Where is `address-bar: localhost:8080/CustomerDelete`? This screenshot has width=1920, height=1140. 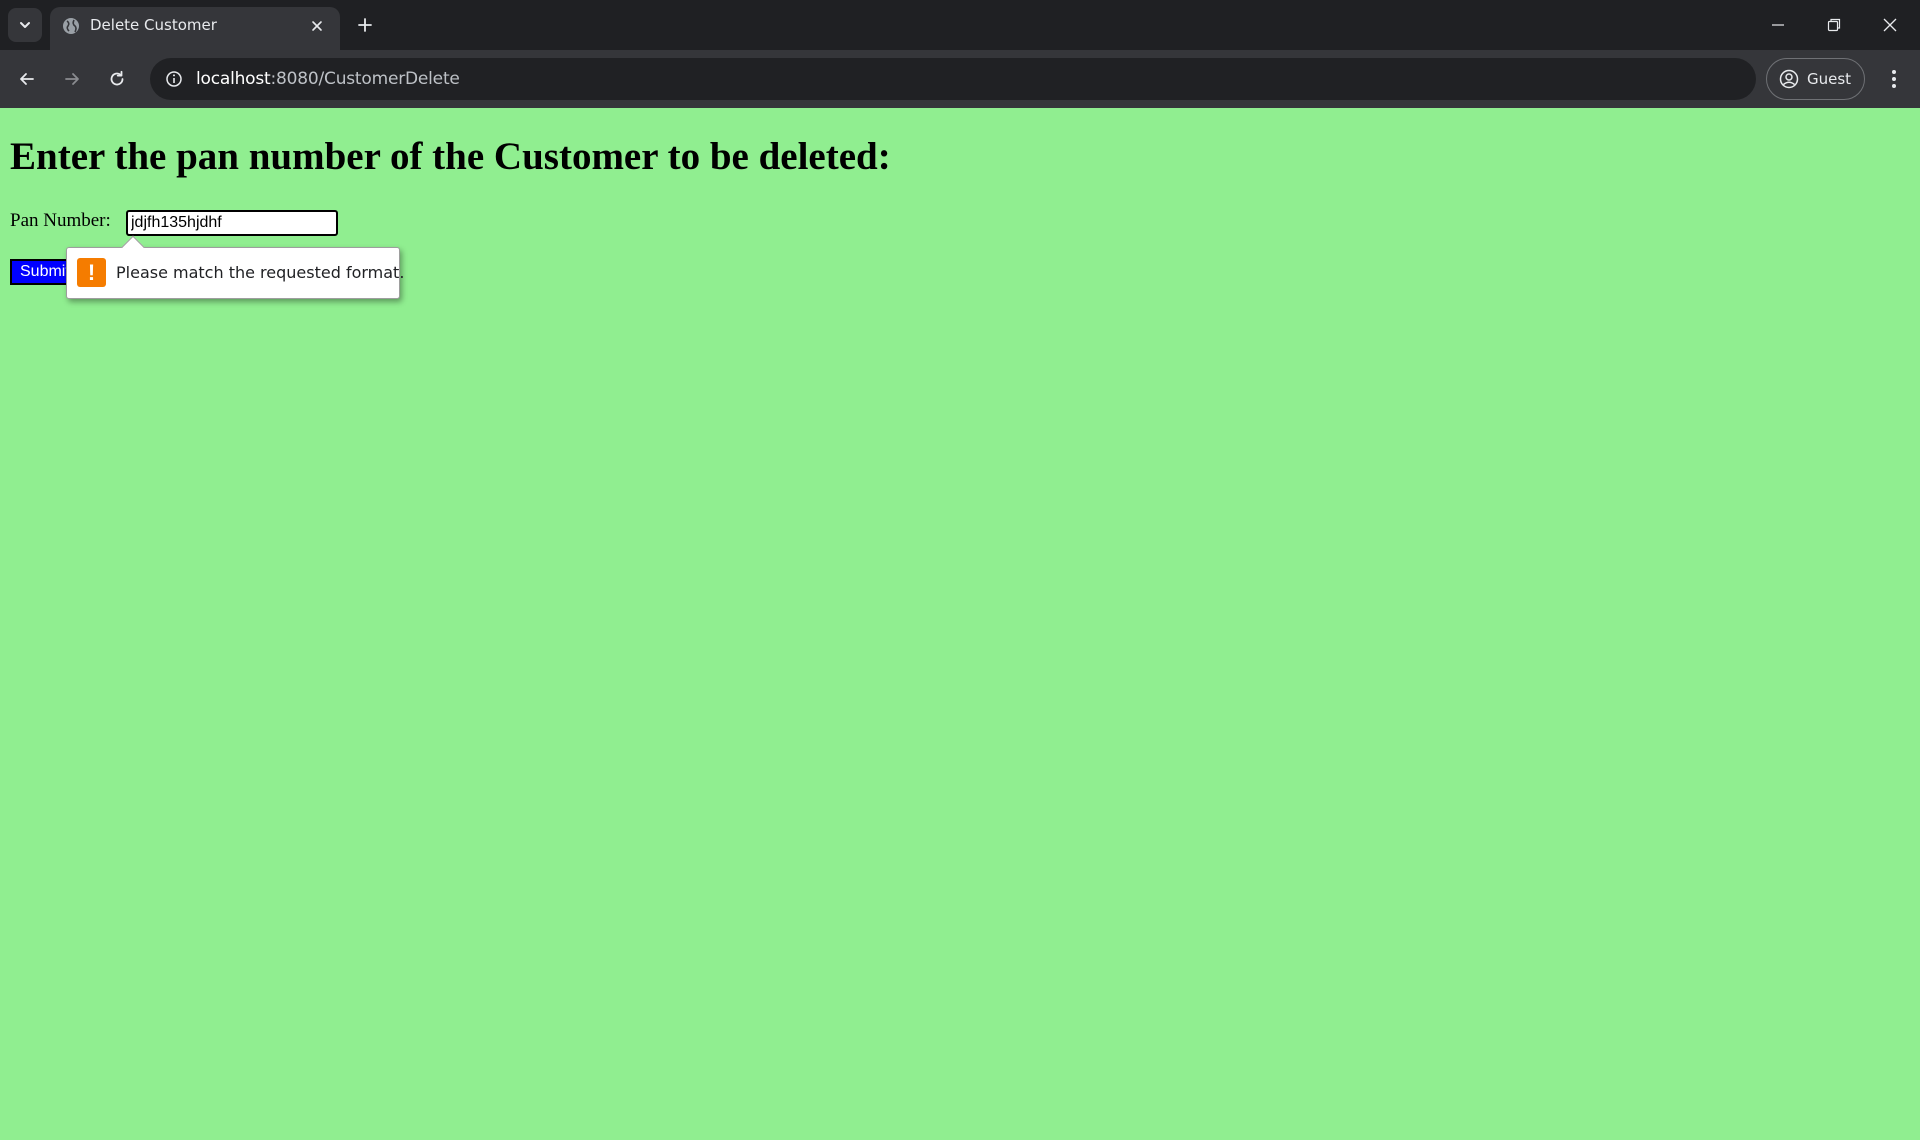 address-bar: localhost:8080/CustomerDelete is located at coordinates (953, 79).